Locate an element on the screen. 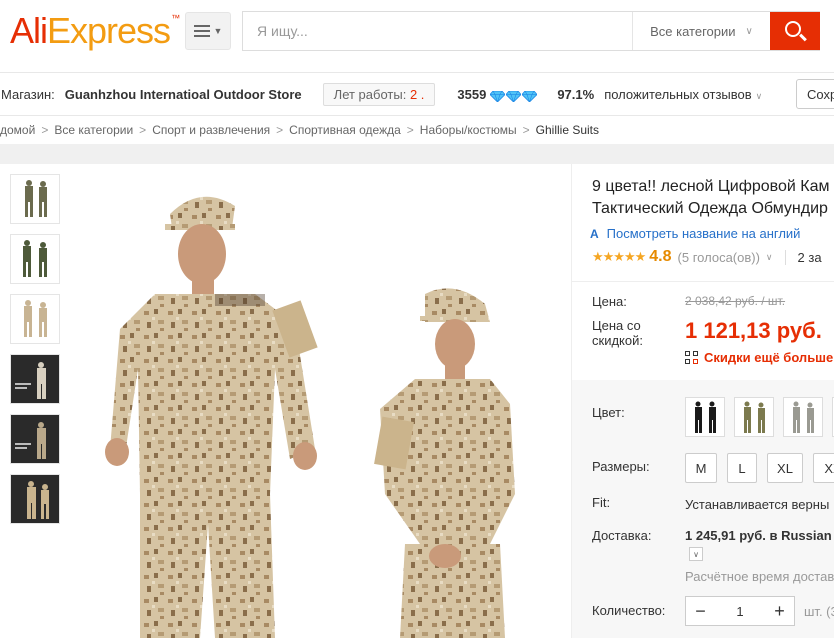 The width and height of the screenshot is (834, 638). shipping-label: Доставка: is located at coordinates (622, 535).